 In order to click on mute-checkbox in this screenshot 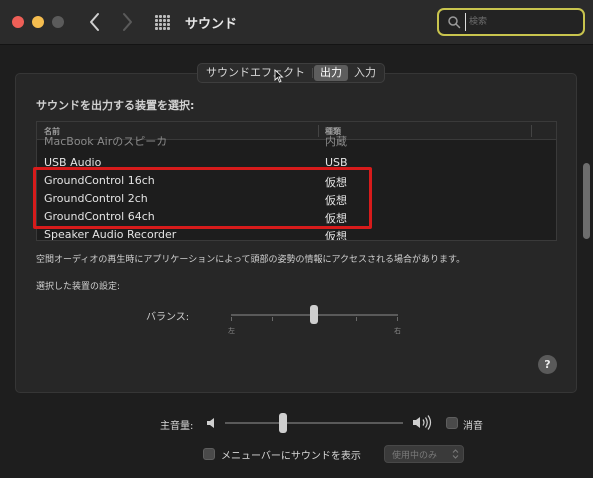, I will do `click(452, 423)`.